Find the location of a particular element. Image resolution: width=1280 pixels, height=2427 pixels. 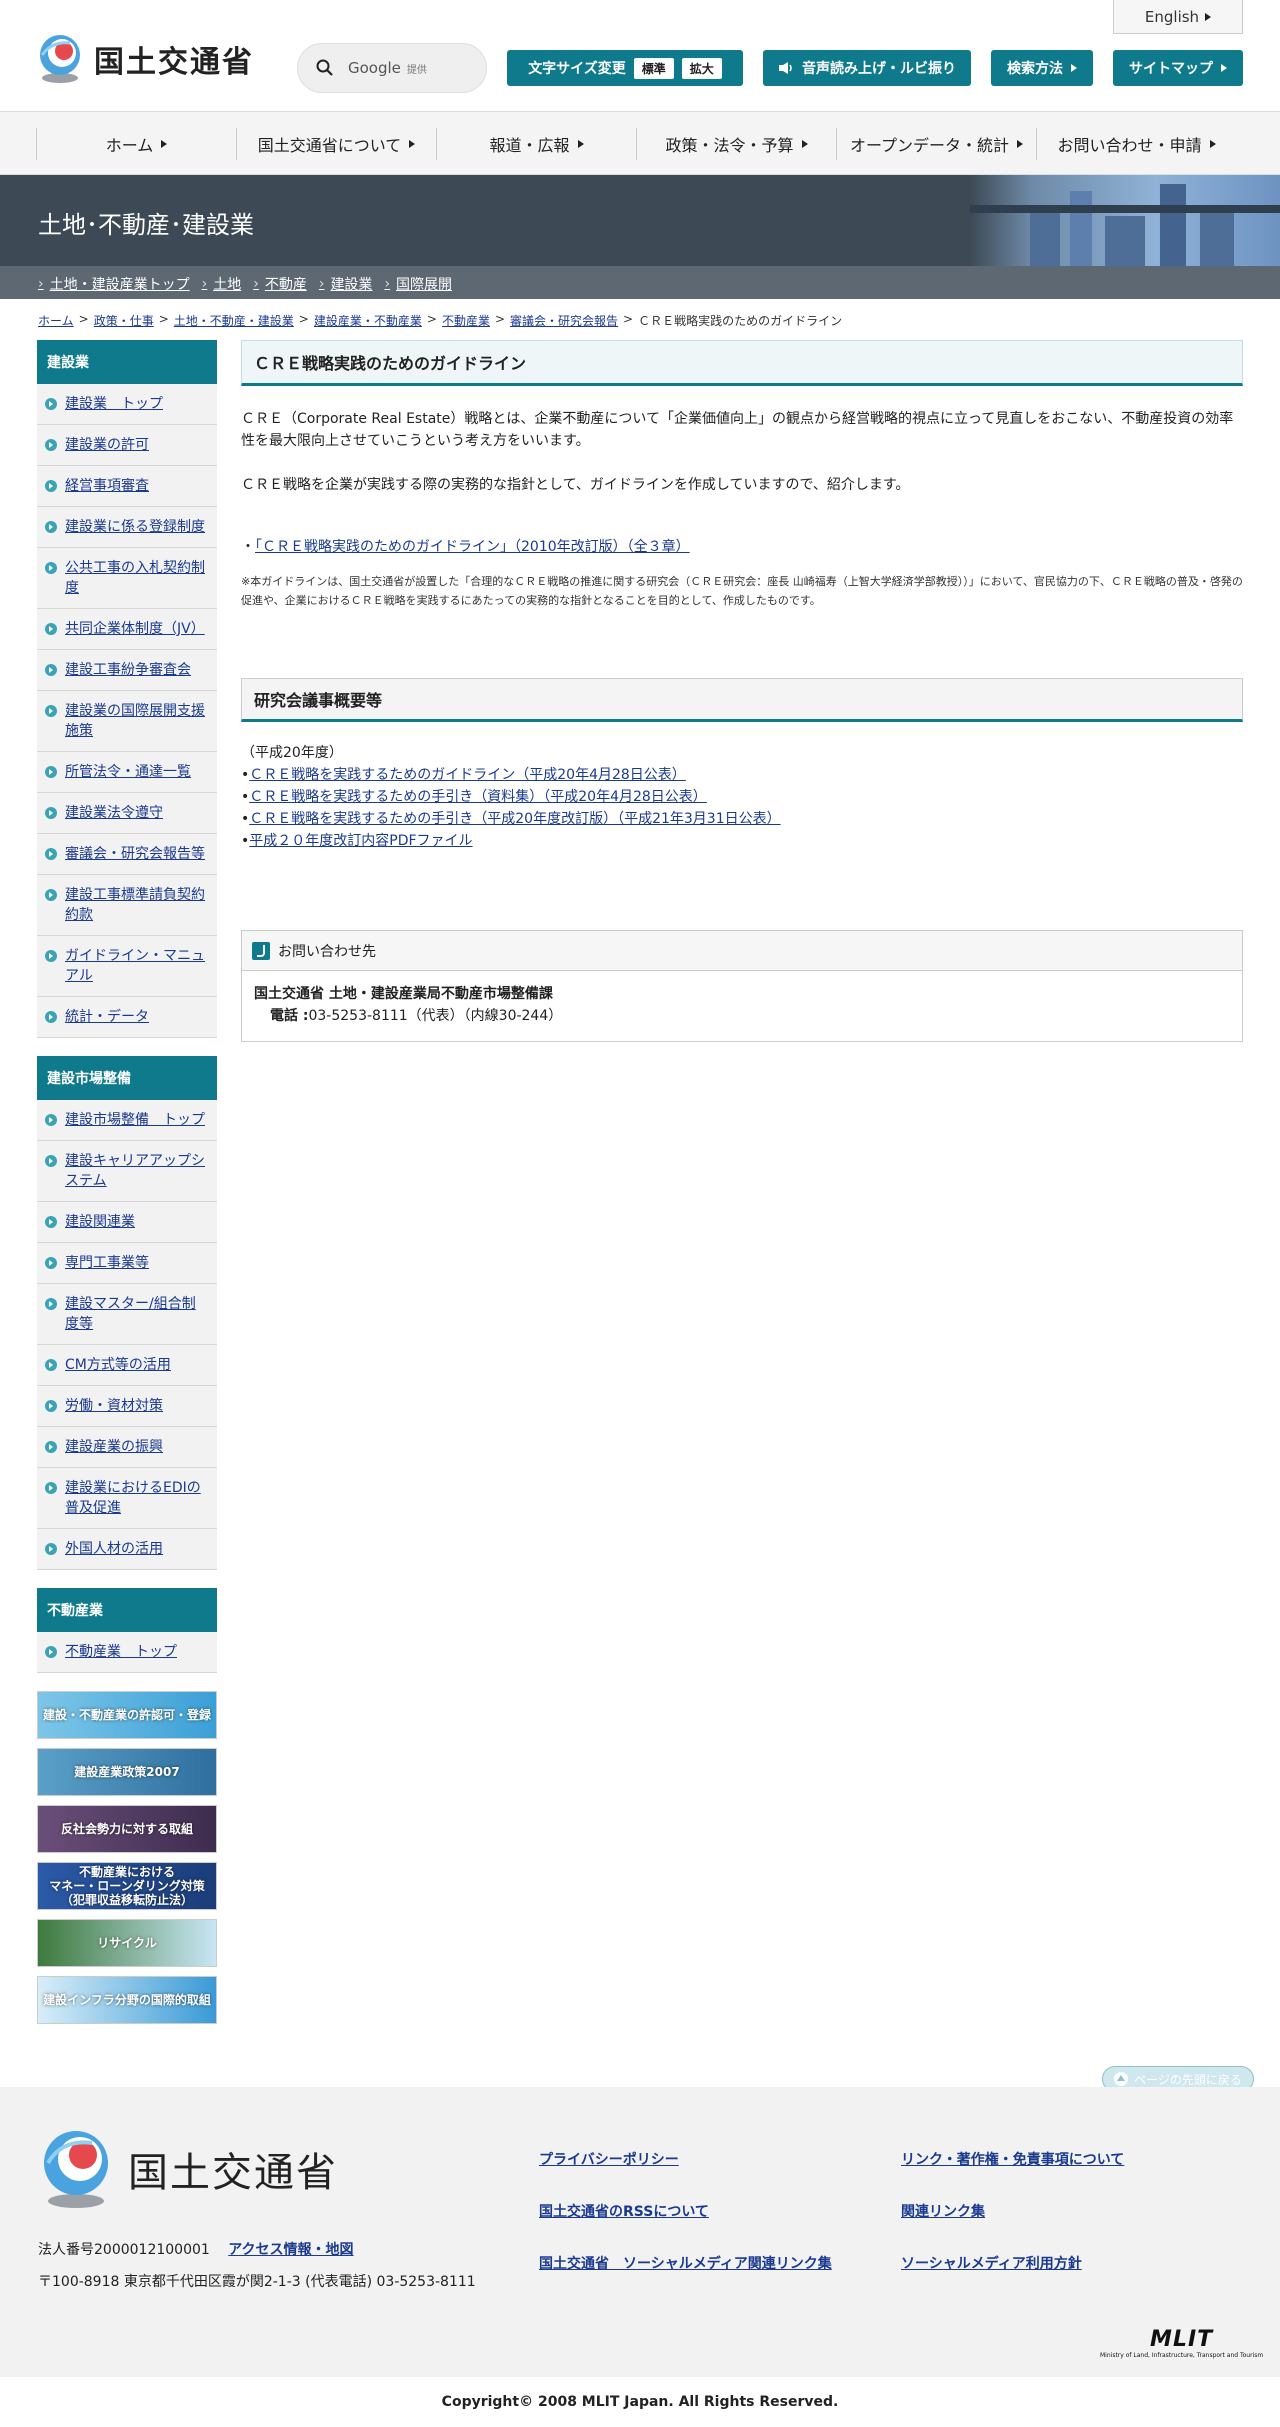

site-search-input: Google 提供 is located at coordinates (392, 68).